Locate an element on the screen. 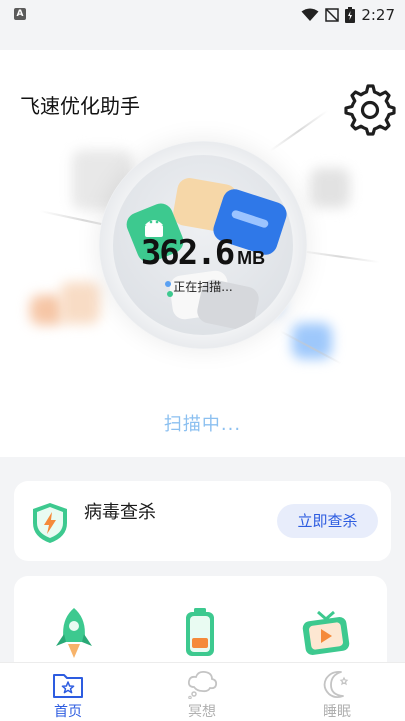  tab-sleep: 睡眠 is located at coordinates (337, 692).